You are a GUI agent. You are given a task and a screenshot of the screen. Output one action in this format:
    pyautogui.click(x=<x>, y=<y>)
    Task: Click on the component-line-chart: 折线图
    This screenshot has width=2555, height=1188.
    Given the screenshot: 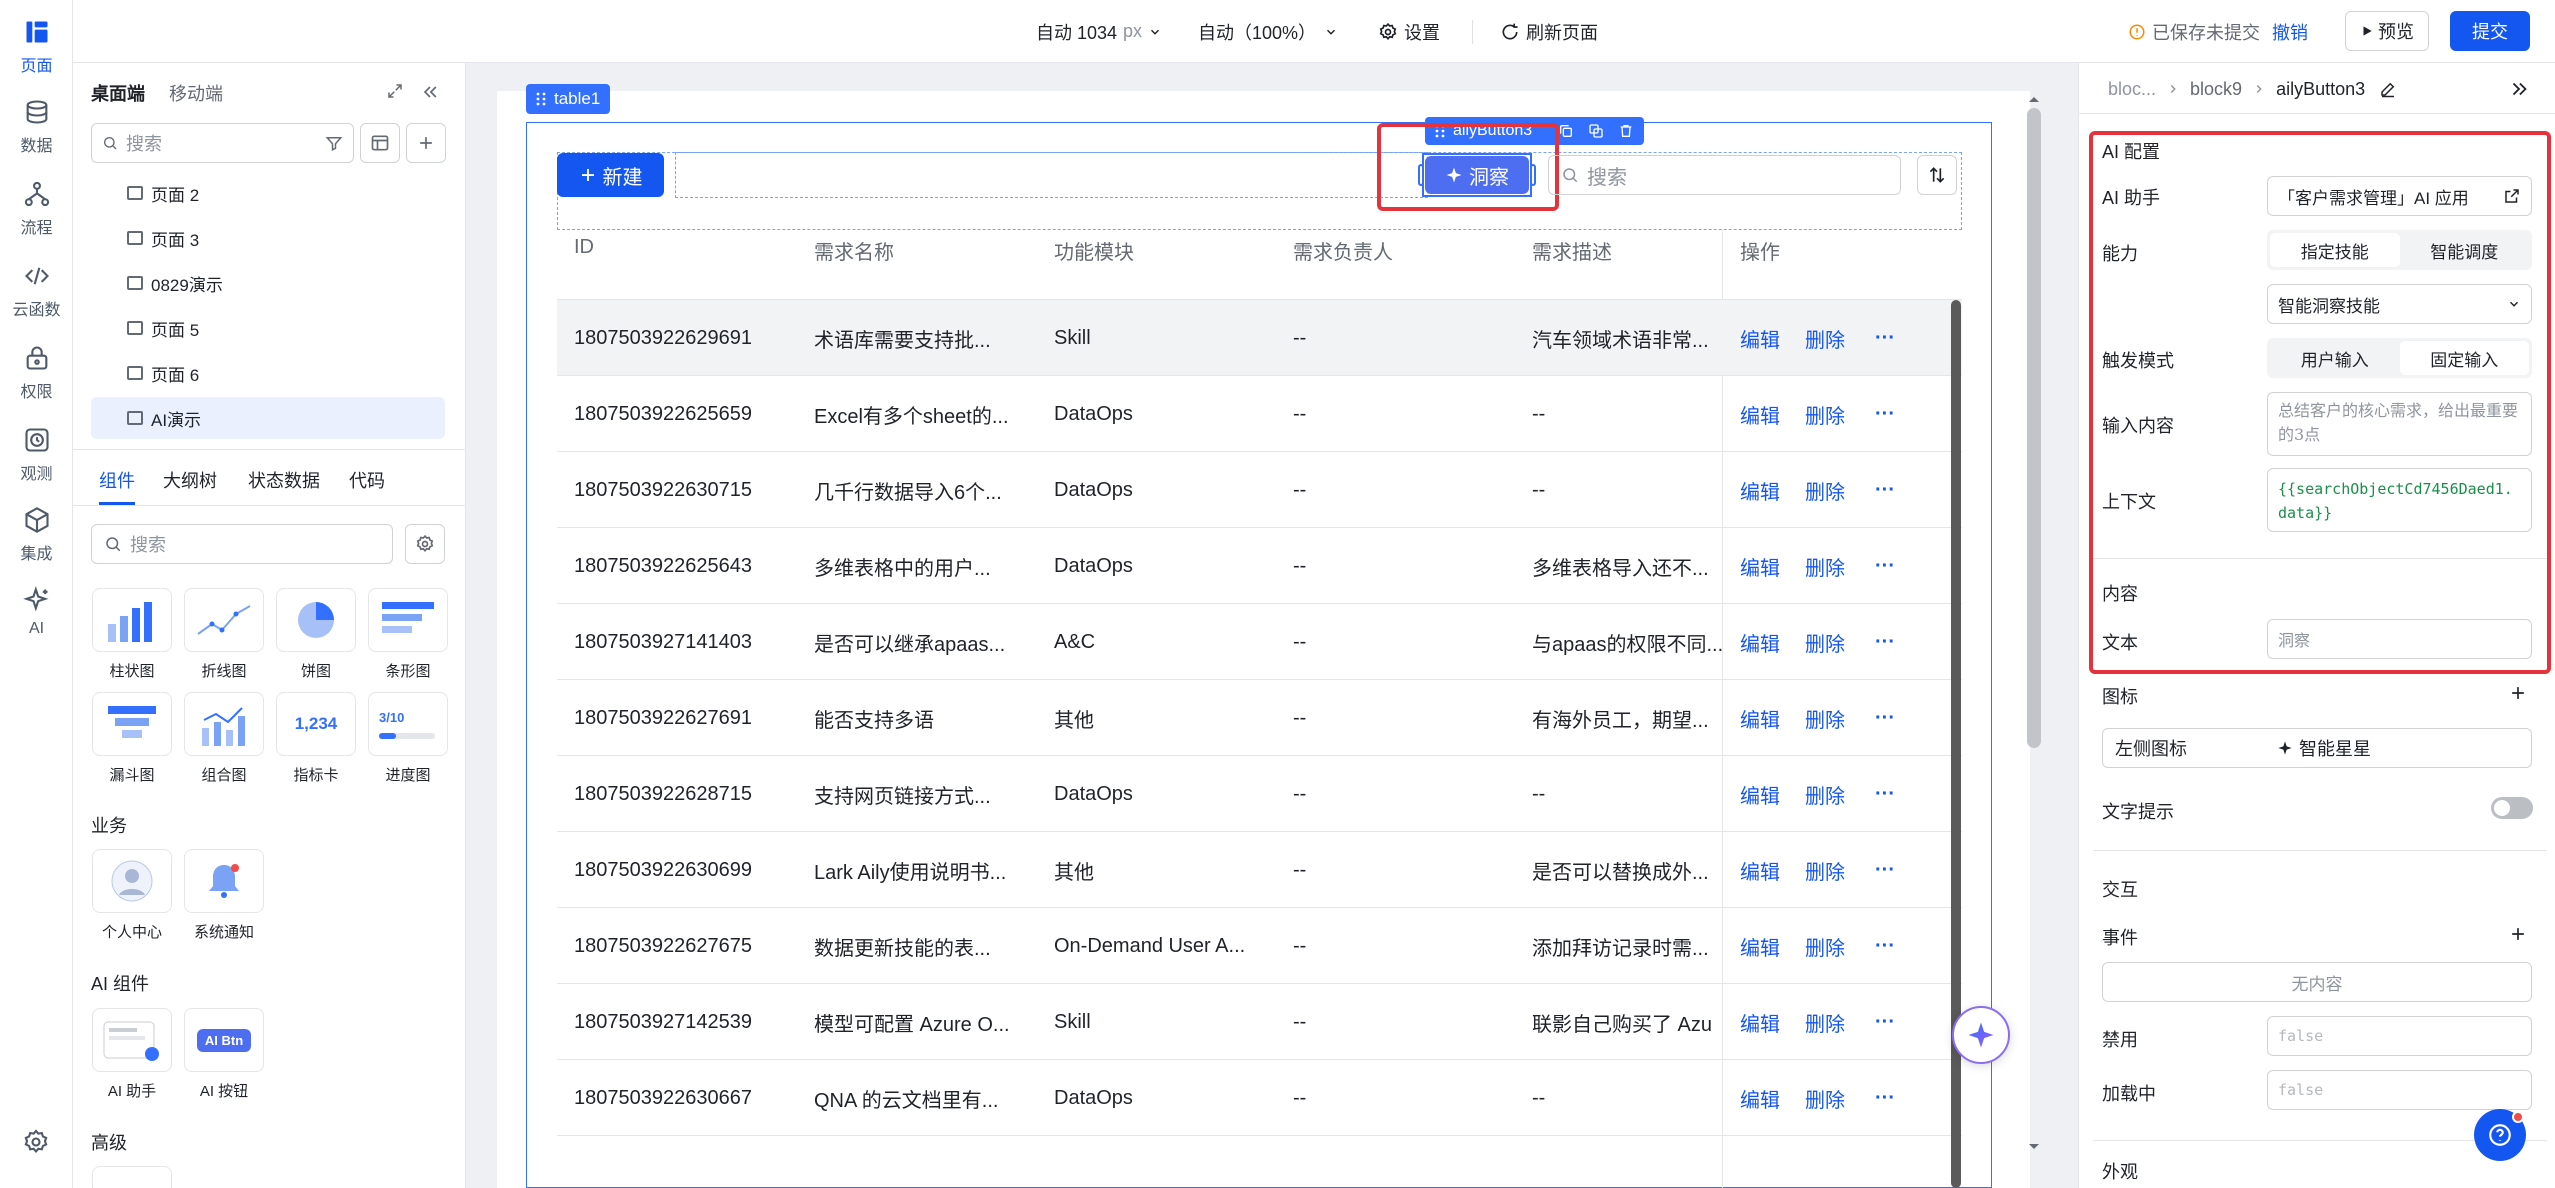 What is the action you would take?
    pyautogui.click(x=224, y=634)
    